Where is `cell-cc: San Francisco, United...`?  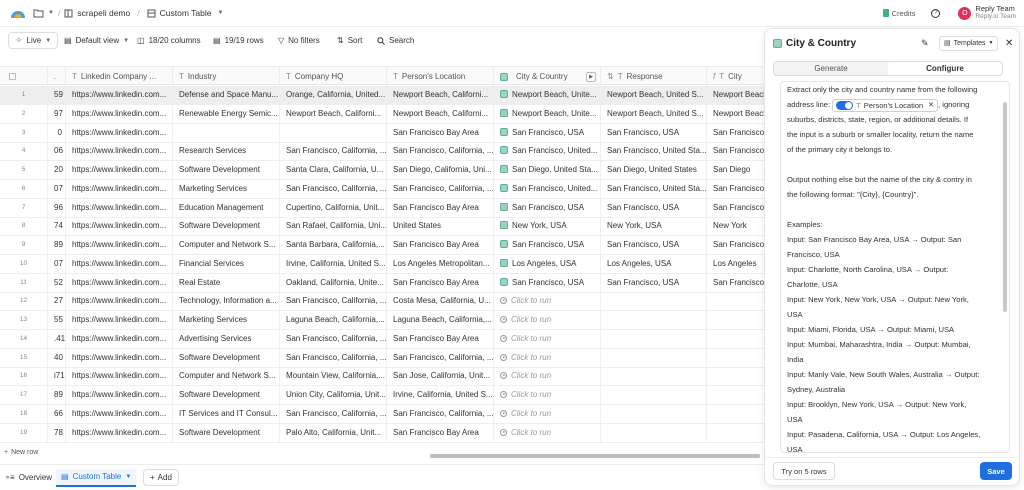 cell-cc: San Francisco, United... is located at coordinates (547, 188).